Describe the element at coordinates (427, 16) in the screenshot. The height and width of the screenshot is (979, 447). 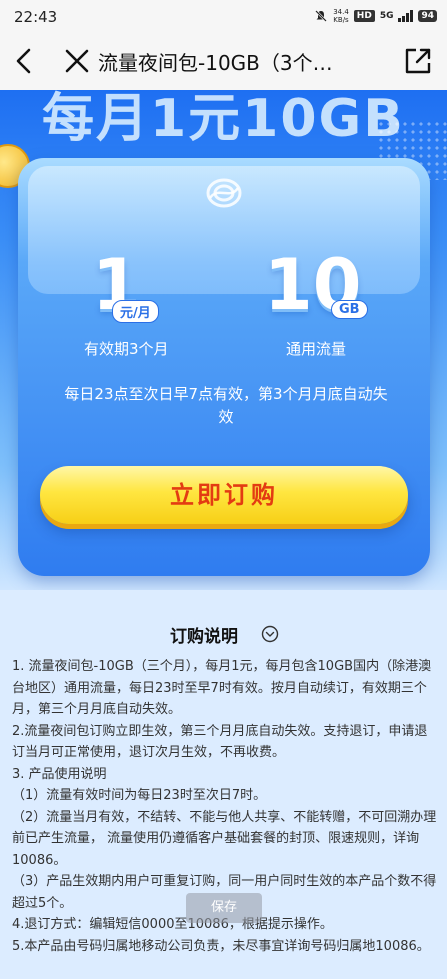
I see `battery-icon: 94` at that location.